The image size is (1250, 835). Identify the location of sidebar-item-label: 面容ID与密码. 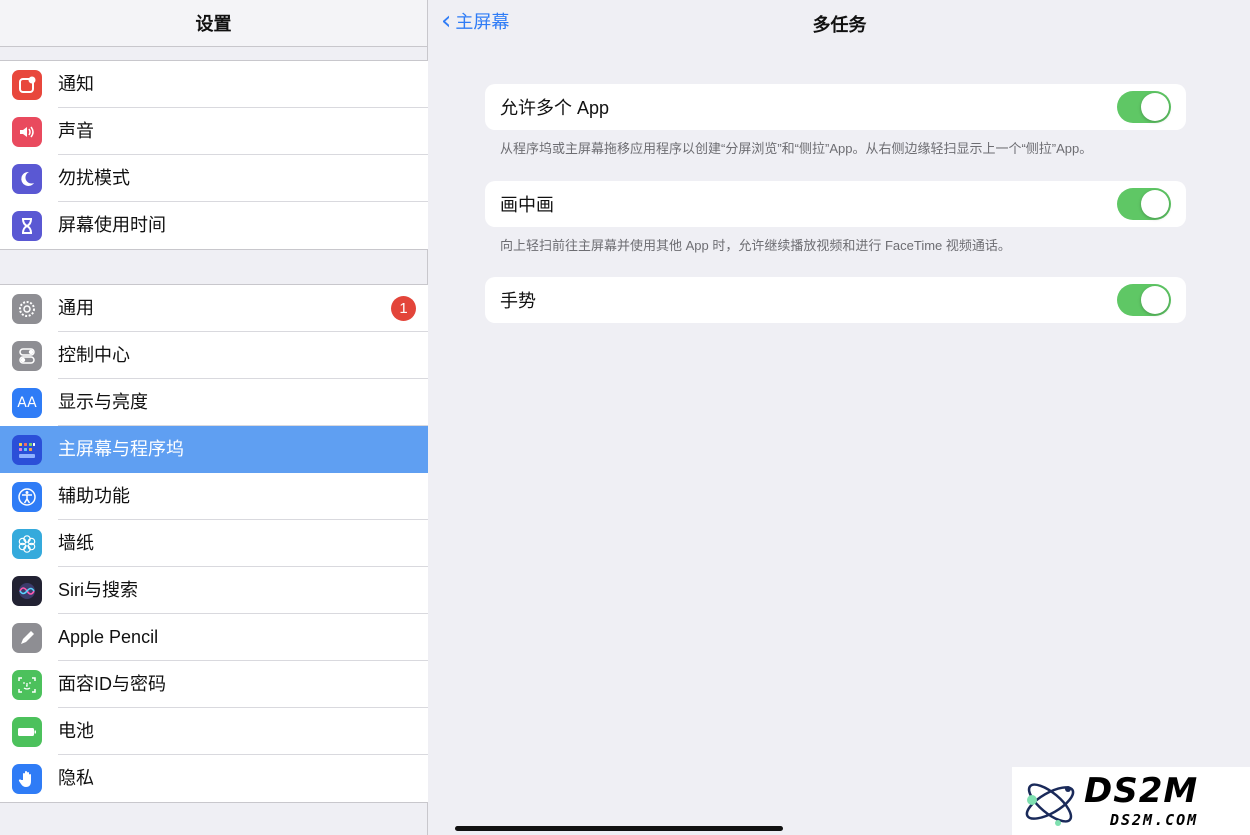
(243, 684).